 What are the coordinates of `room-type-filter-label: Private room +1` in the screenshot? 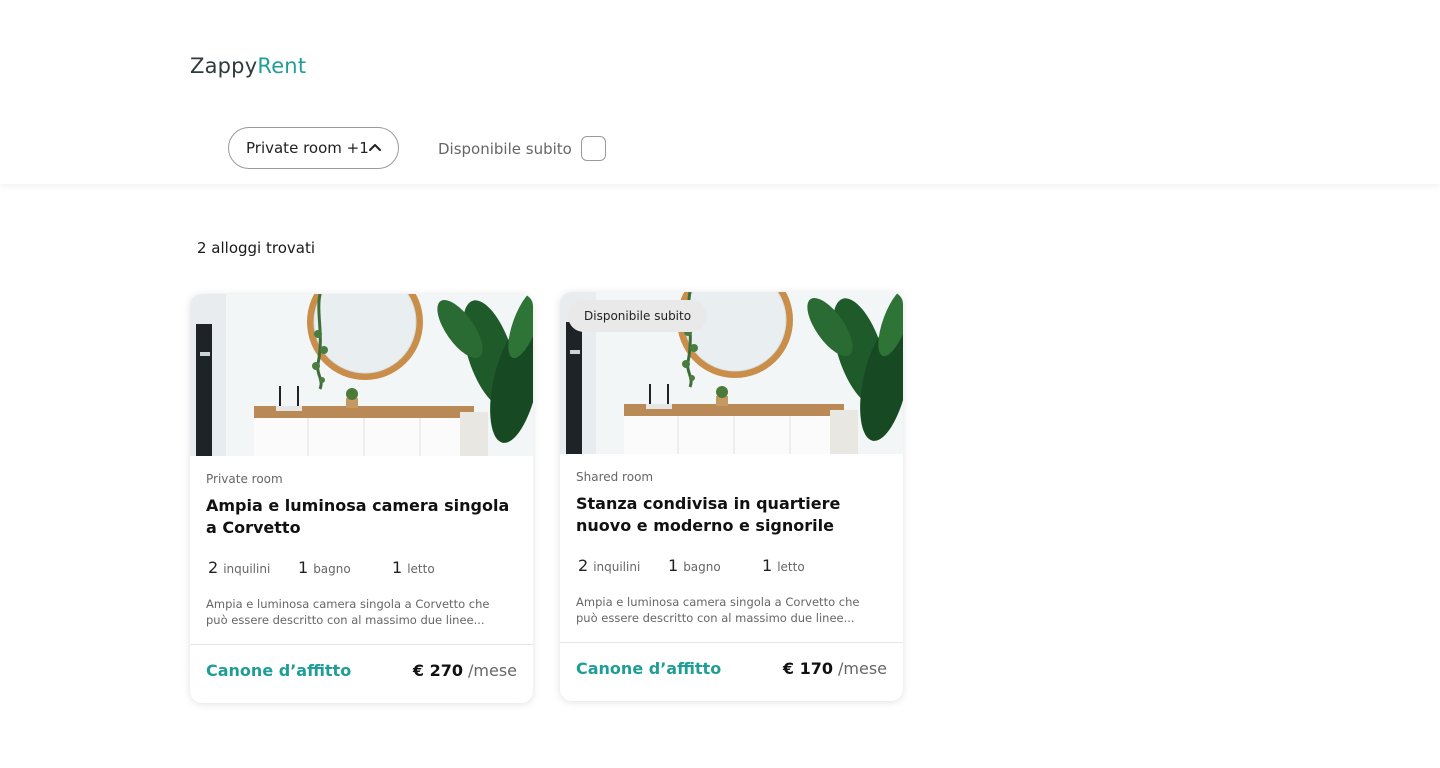 It's located at (307, 148).